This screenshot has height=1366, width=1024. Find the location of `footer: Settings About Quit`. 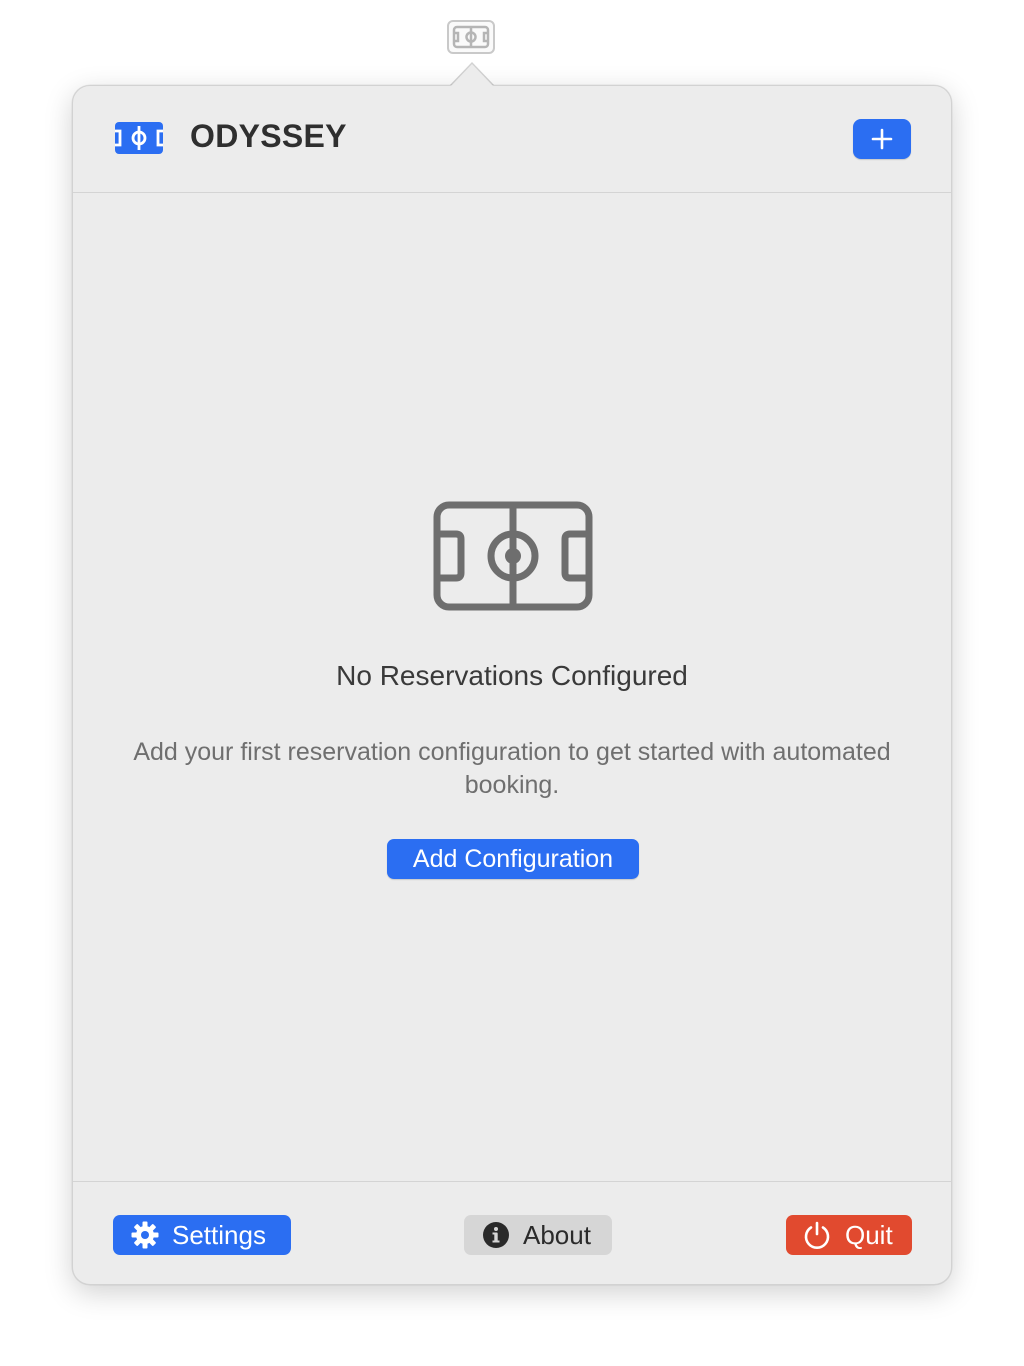

footer: Settings About Quit is located at coordinates (512, 1233).